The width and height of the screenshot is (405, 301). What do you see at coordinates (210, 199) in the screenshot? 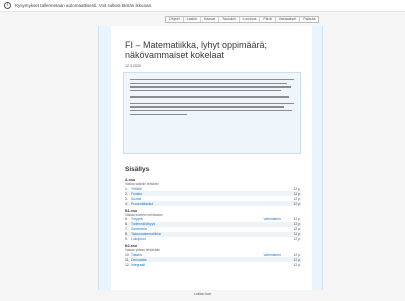
I see `toc-item-link: Suorat` at bounding box center [210, 199].